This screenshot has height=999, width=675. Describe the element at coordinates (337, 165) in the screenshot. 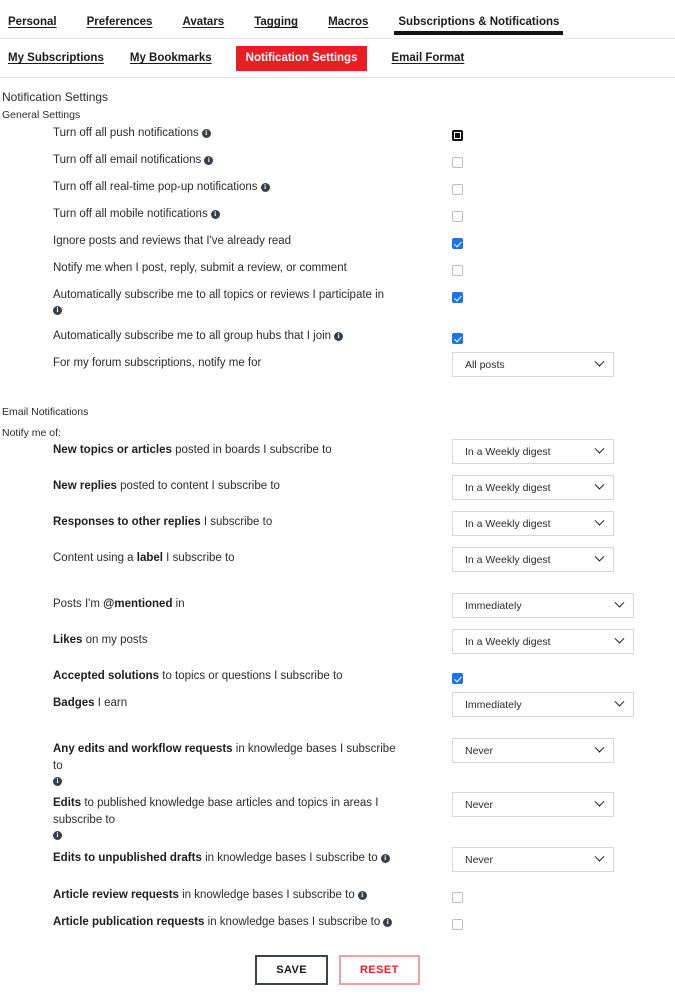

I see `setting-row: Turn off all email notifications i` at that location.